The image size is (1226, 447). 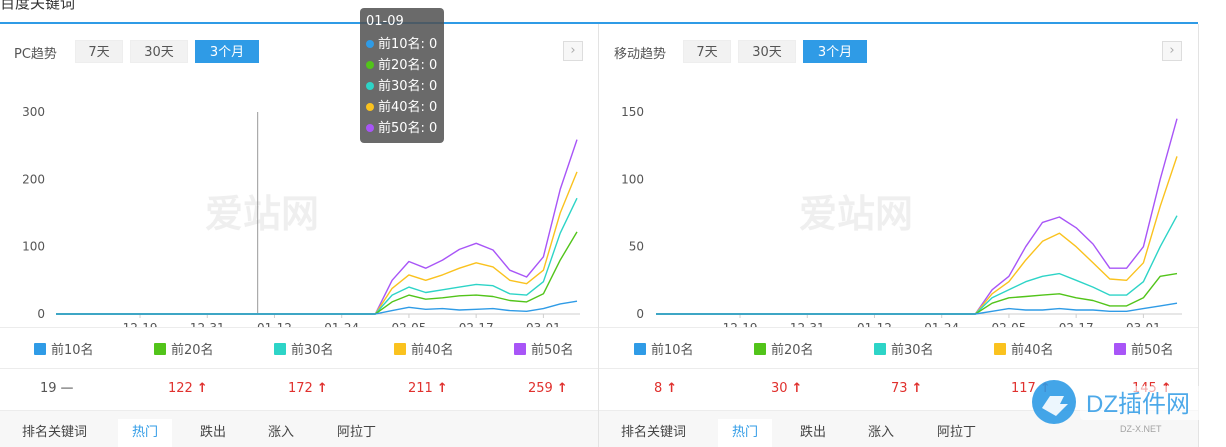 What do you see at coordinates (308, 388) in the screenshot?
I see `current-value-30: 172 ↑` at bounding box center [308, 388].